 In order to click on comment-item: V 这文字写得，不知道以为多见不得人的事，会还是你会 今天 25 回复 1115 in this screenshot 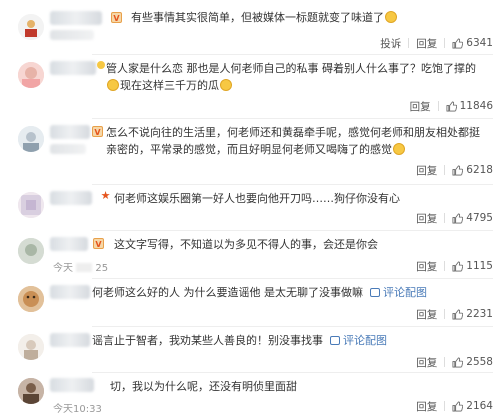, I will do `click(249, 254)`.